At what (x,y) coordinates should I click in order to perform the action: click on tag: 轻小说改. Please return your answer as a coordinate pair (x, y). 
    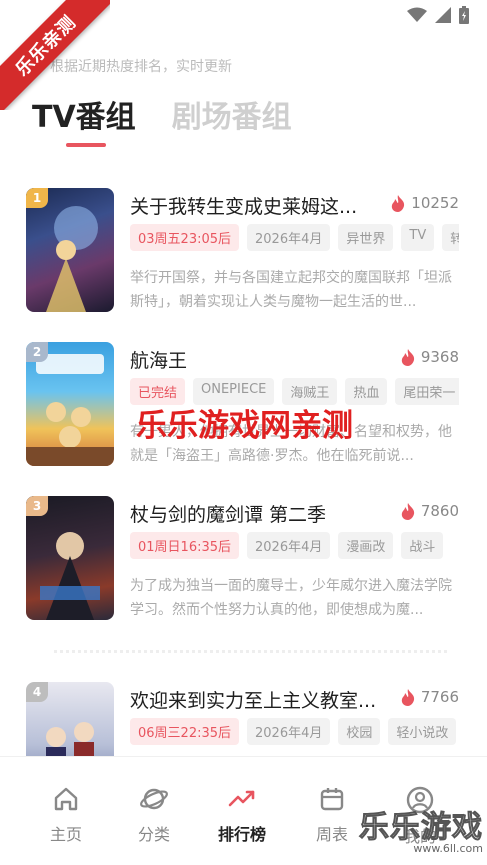
    Looking at the image, I should click on (422, 731).